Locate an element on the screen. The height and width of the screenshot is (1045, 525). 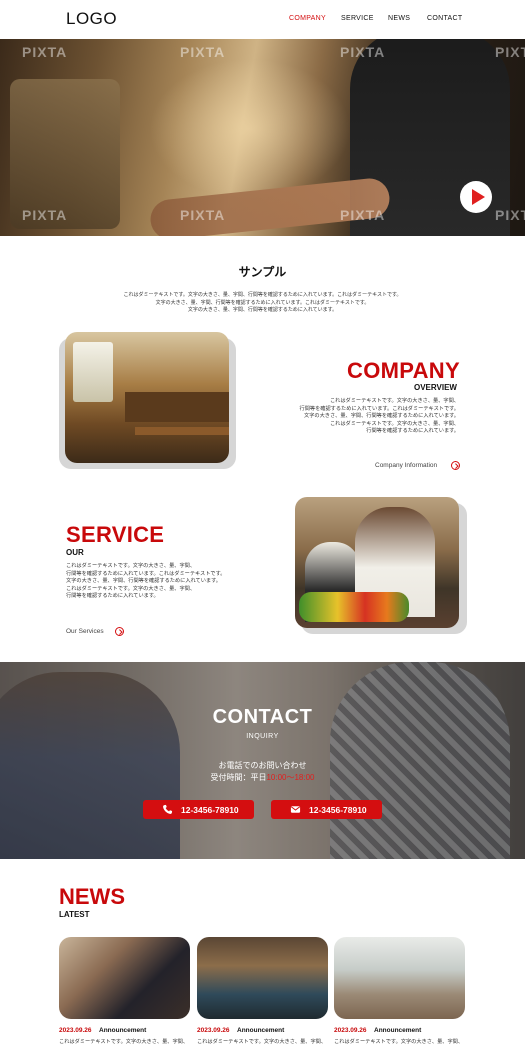
nav-contact: CONTACT is located at coordinates (444, 18).